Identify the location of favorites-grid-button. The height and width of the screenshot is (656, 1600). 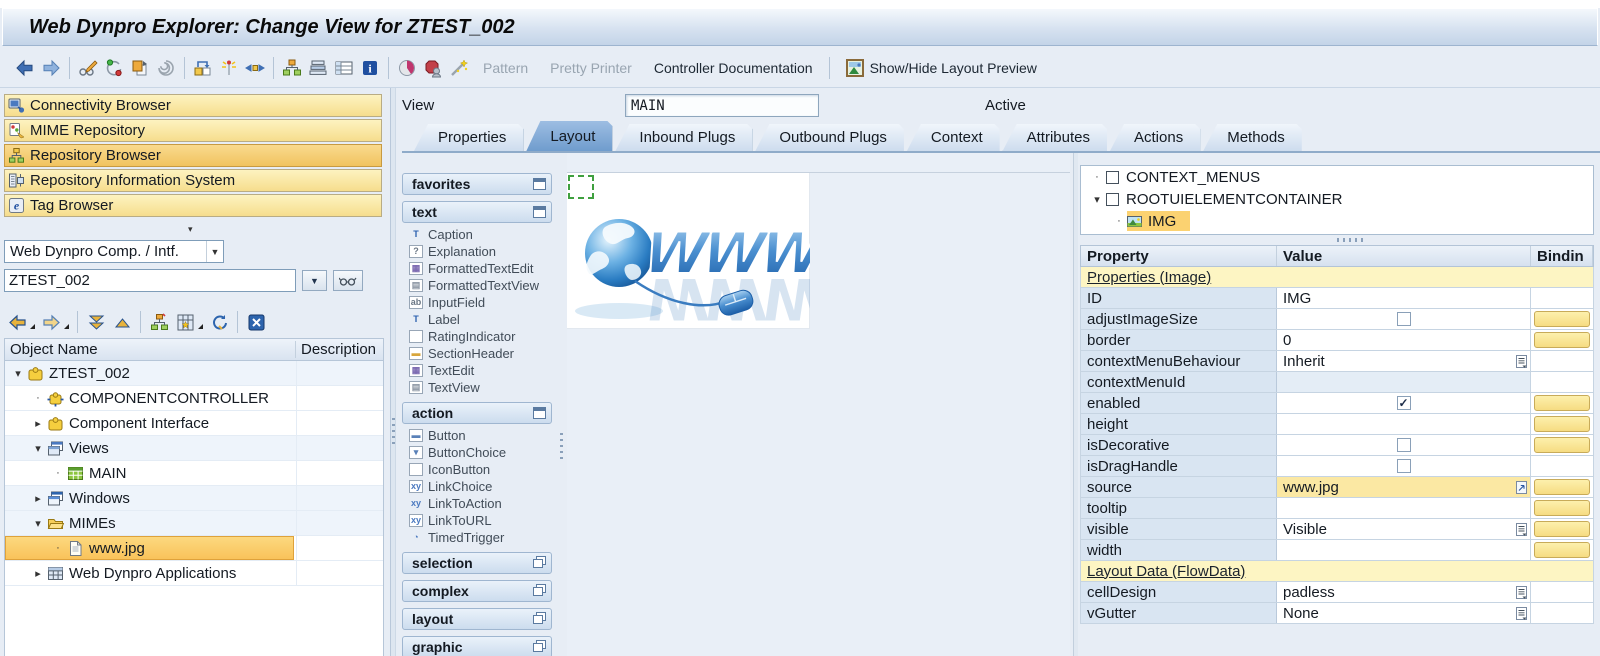
(185, 322).